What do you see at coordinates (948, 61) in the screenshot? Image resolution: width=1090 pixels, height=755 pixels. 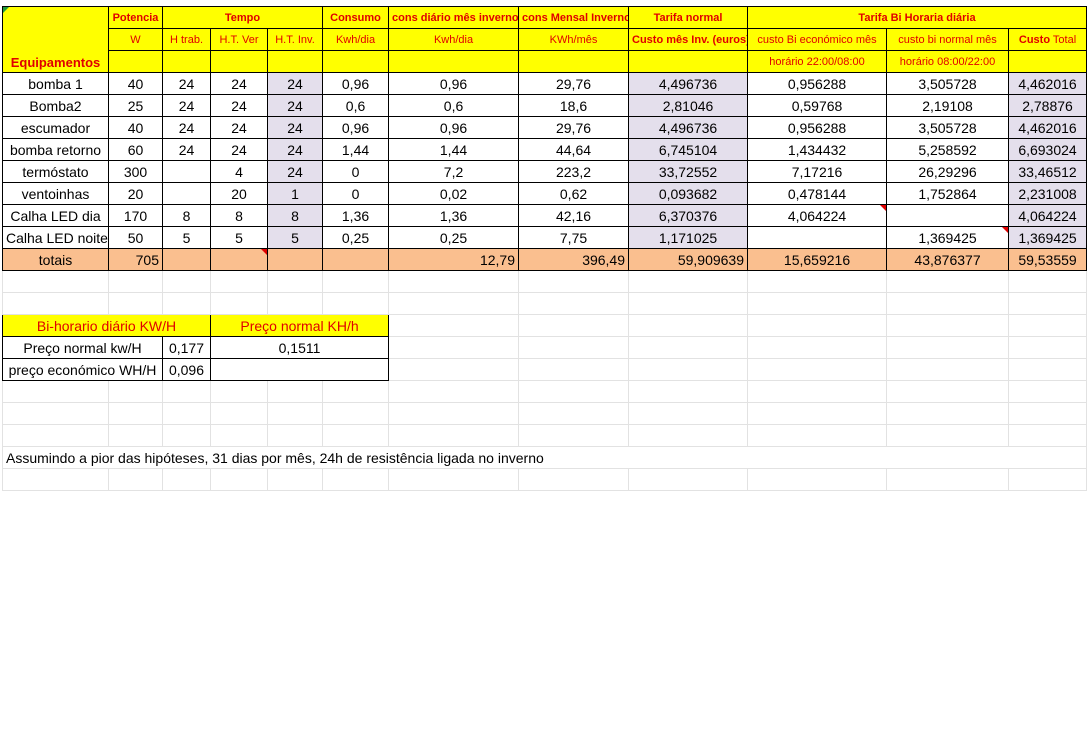 I see `horario-normal-header: horário 08:00/22:00` at bounding box center [948, 61].